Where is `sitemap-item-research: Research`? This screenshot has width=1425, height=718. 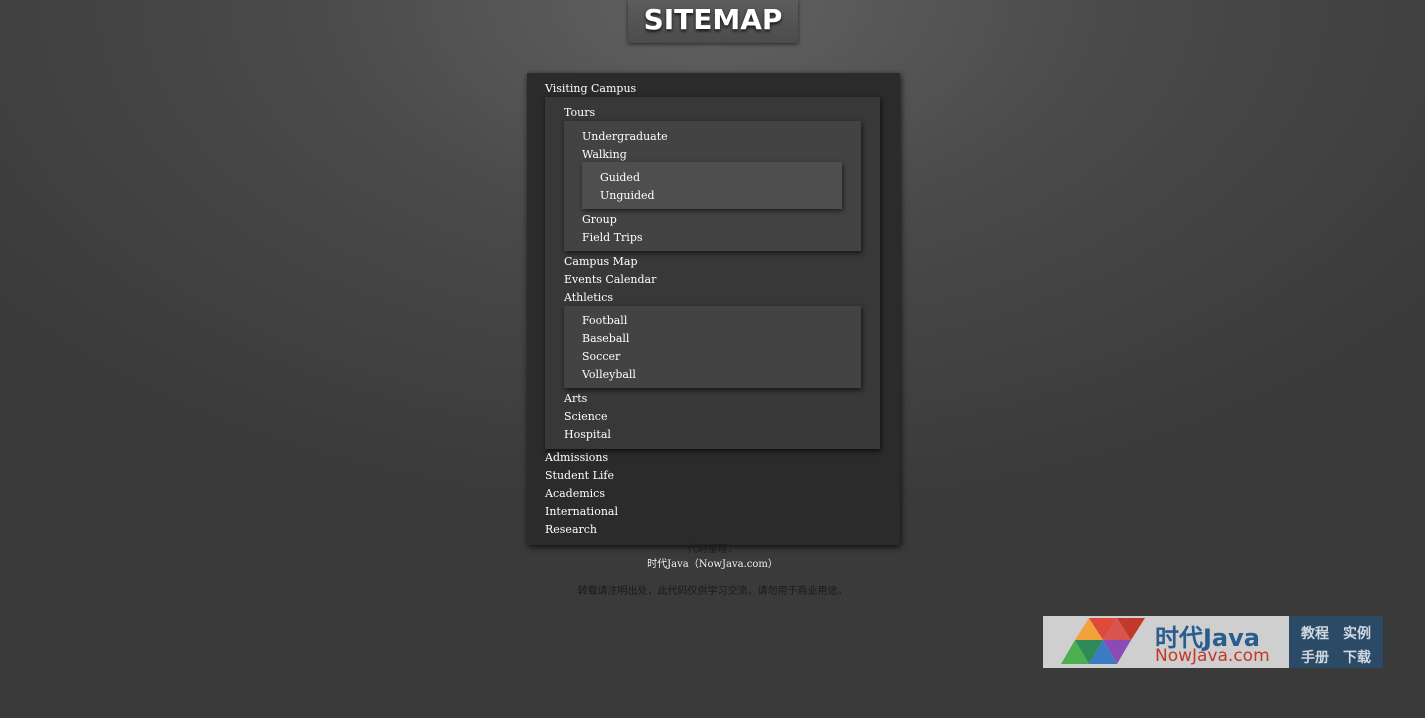 sitemap-item-research: Research is located at coordinates (571, 530).